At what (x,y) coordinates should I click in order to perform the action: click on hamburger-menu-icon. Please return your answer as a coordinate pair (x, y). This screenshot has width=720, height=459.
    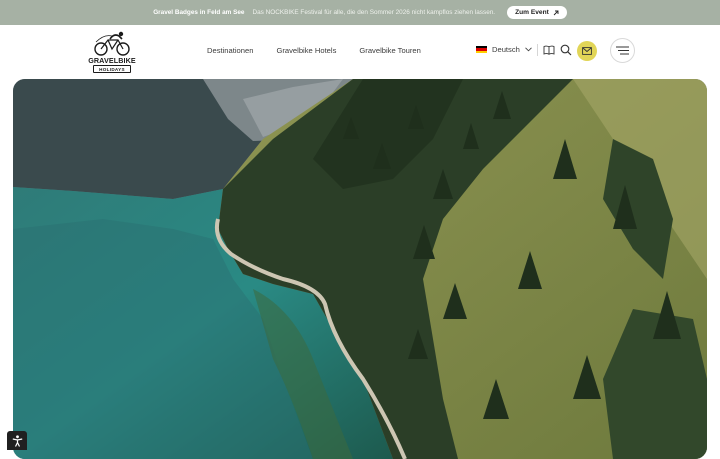
    Looking at the image, I should click on (622, 50).